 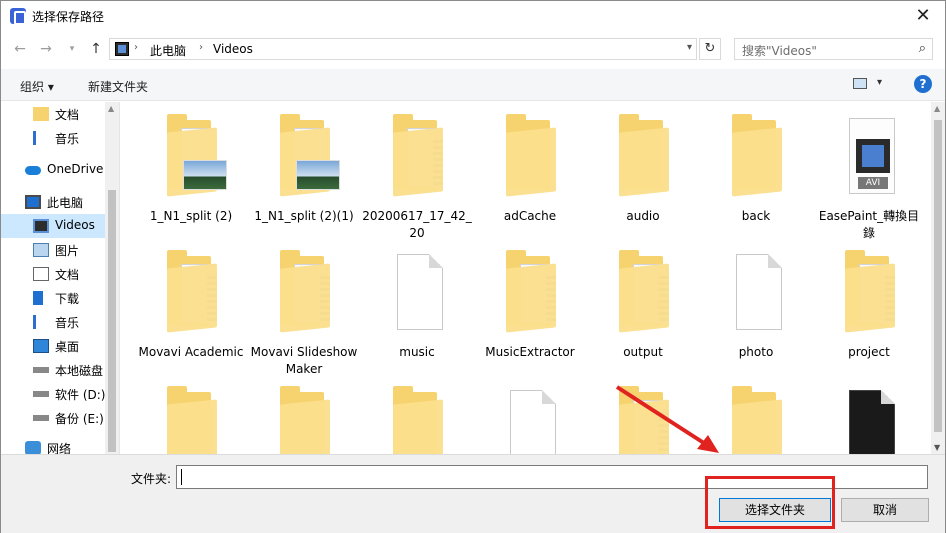 What do you see at coordinates (41, 250) in the screenshot?
I see `pictures-icon` at bounding box center [41, 250].